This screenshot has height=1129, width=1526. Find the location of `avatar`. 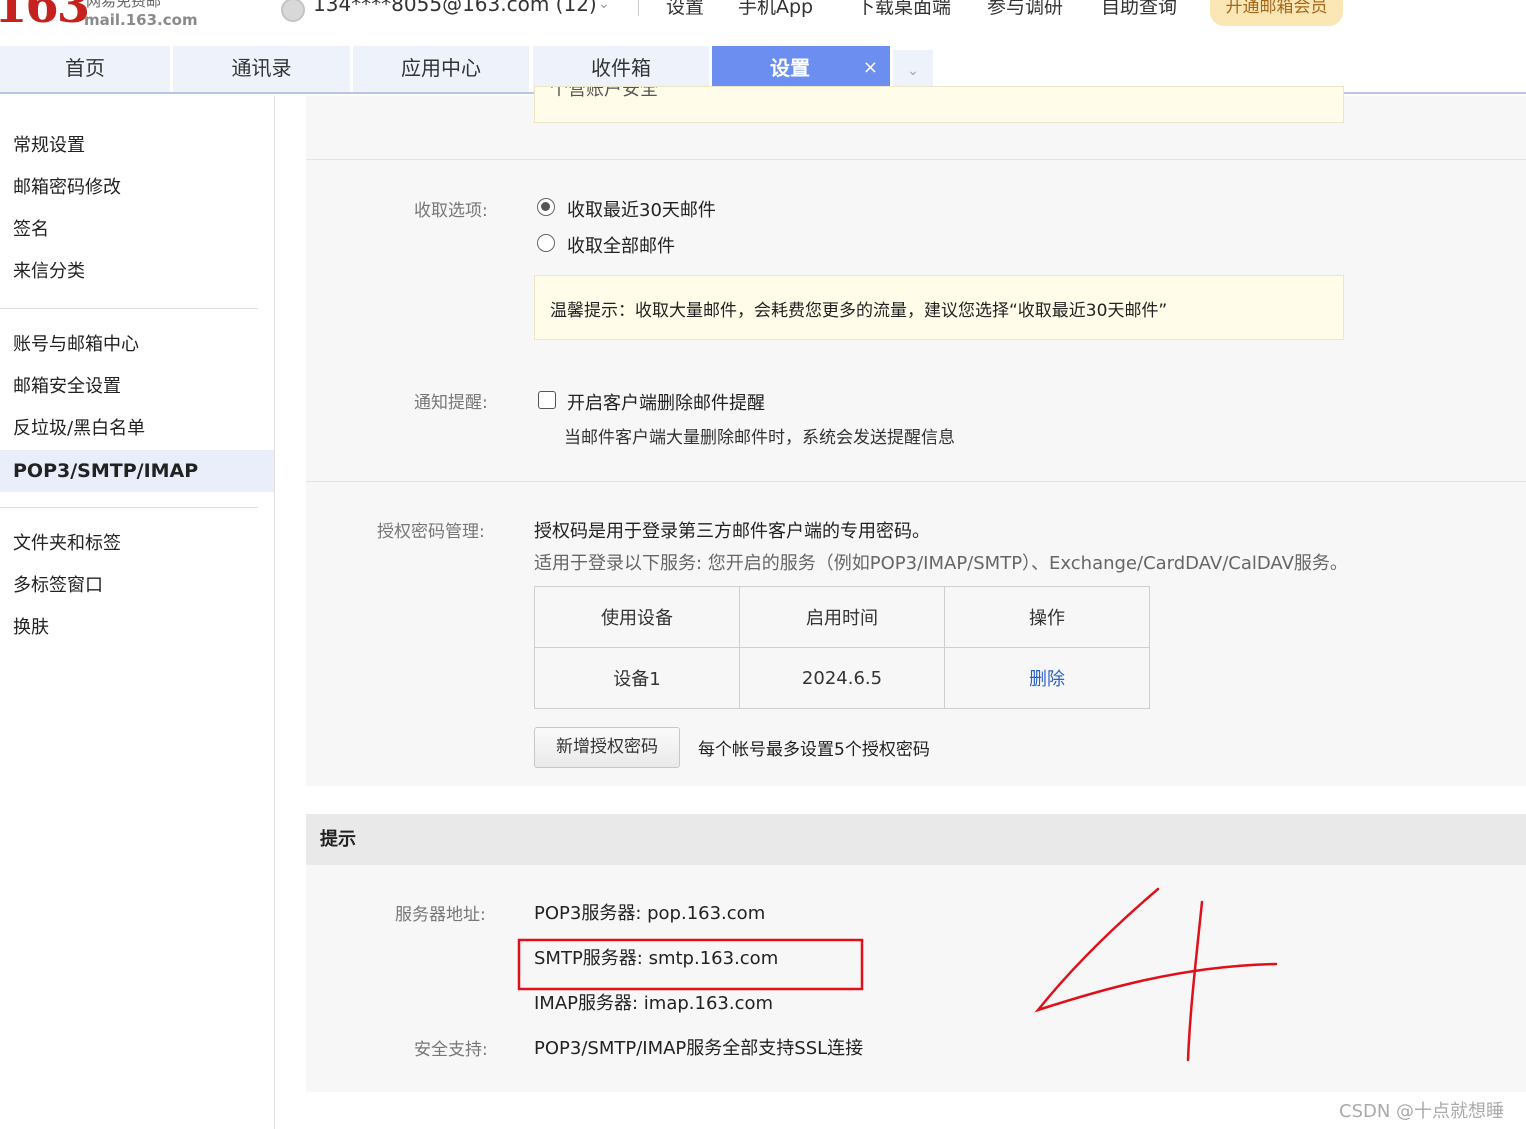

avatar is located at coordinates (293, 11).